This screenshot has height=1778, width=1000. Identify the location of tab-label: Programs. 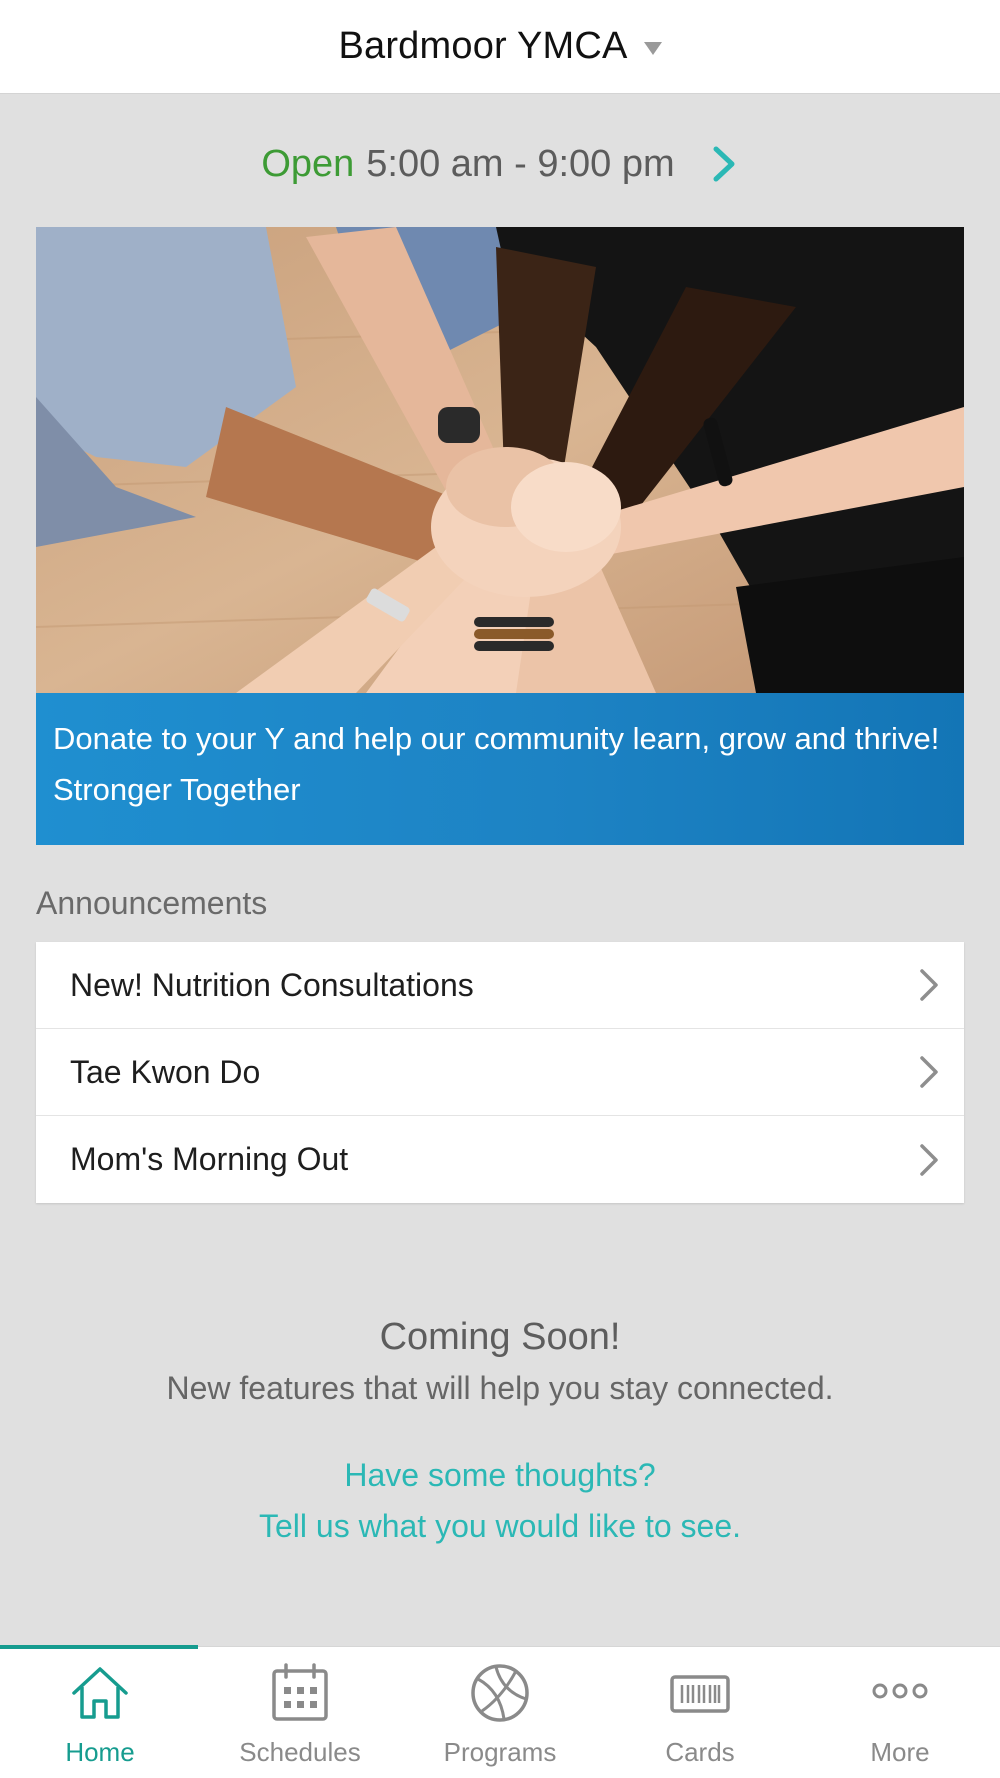
(500, 1752).